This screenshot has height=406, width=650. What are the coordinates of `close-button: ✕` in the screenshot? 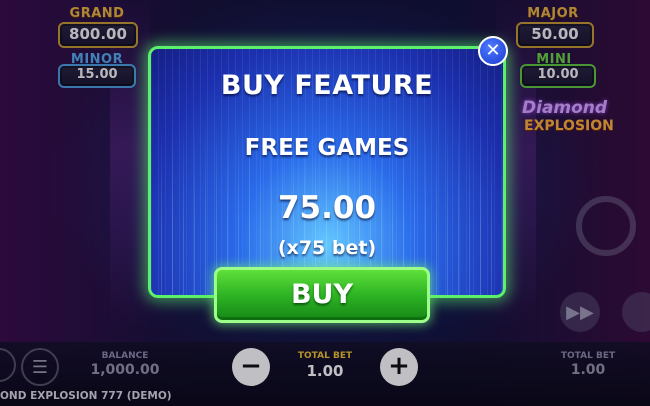 It's located at (493, 51).